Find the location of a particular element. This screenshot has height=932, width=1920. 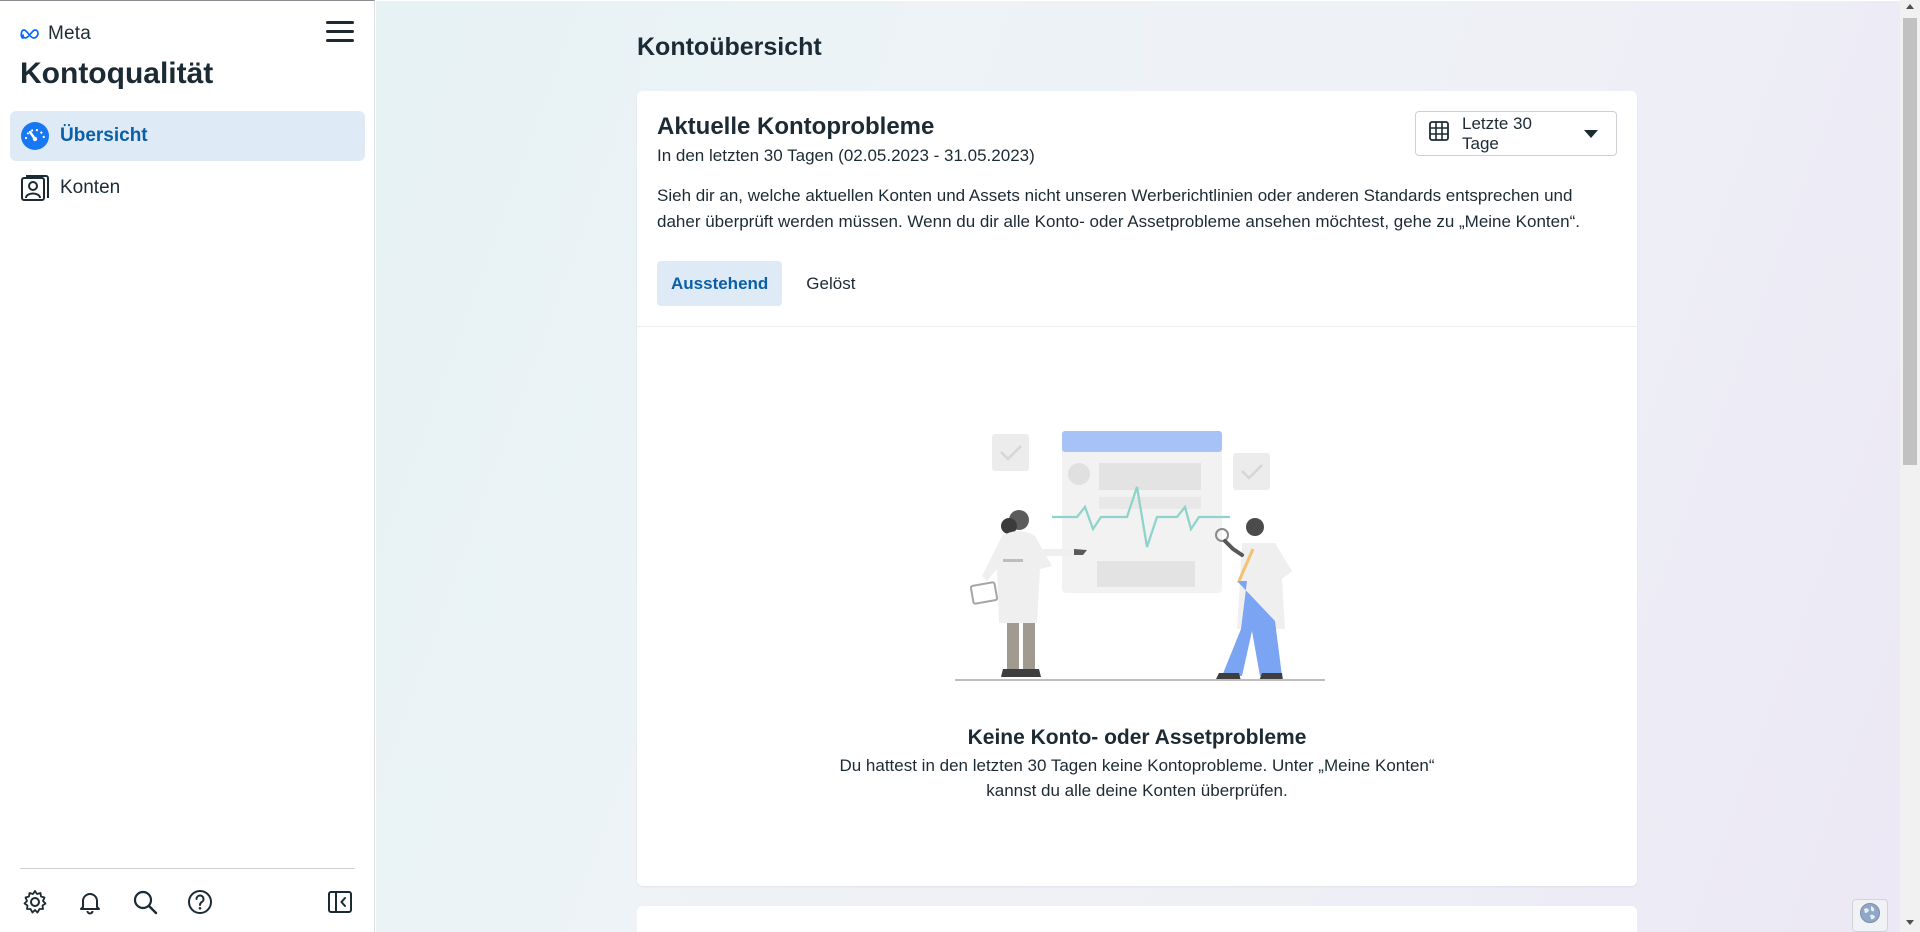

tab-geloest: Gelöst is located at coordinates (830, 283).